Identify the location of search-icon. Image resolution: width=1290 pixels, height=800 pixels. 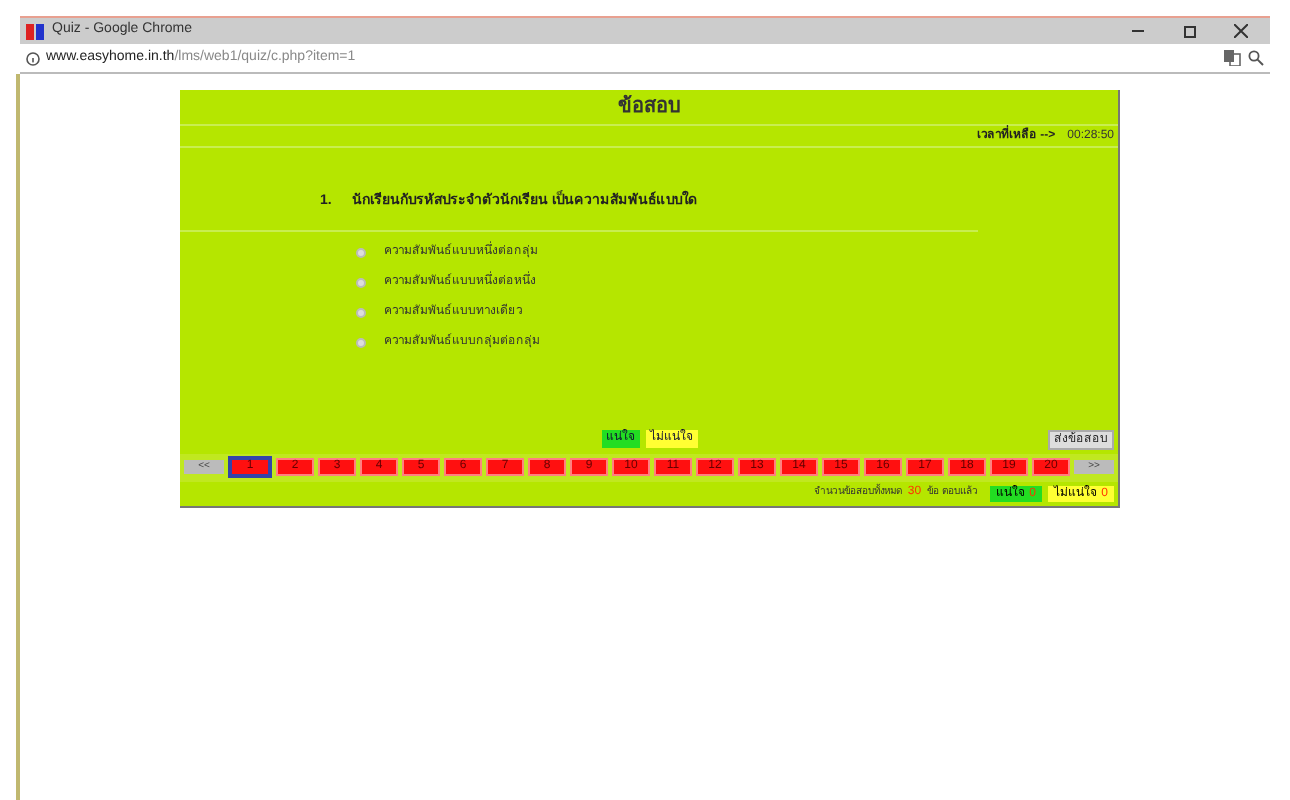
(1256, 58).